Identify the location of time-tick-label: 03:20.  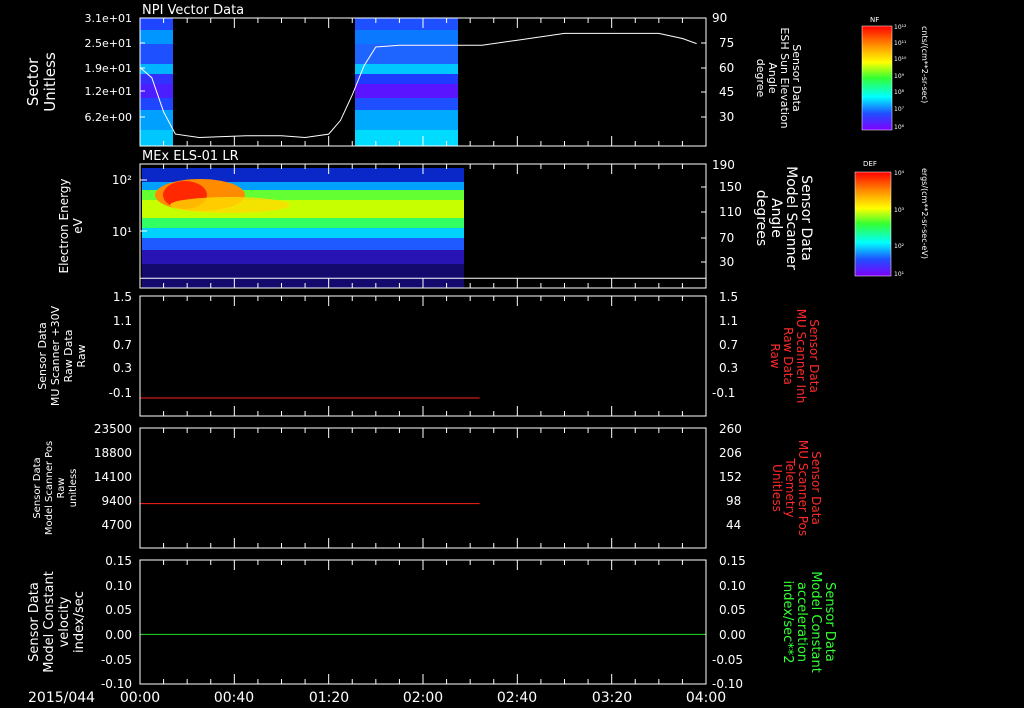
(612, 698).